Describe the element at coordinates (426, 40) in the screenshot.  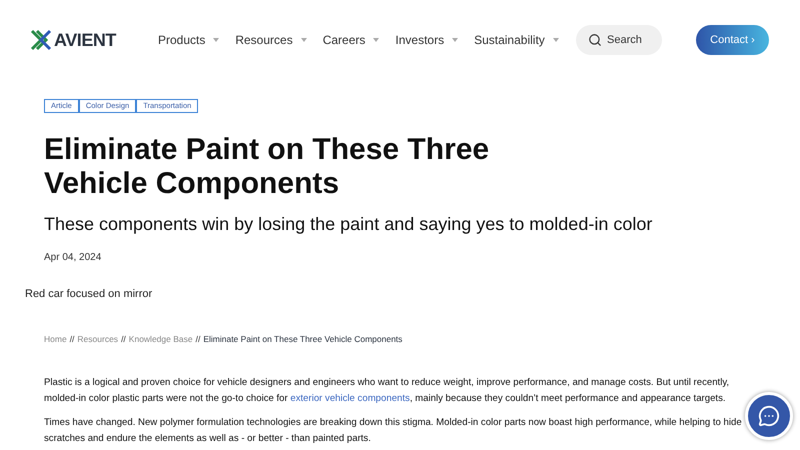
I see `nav-menu-item: Investors` at that location.